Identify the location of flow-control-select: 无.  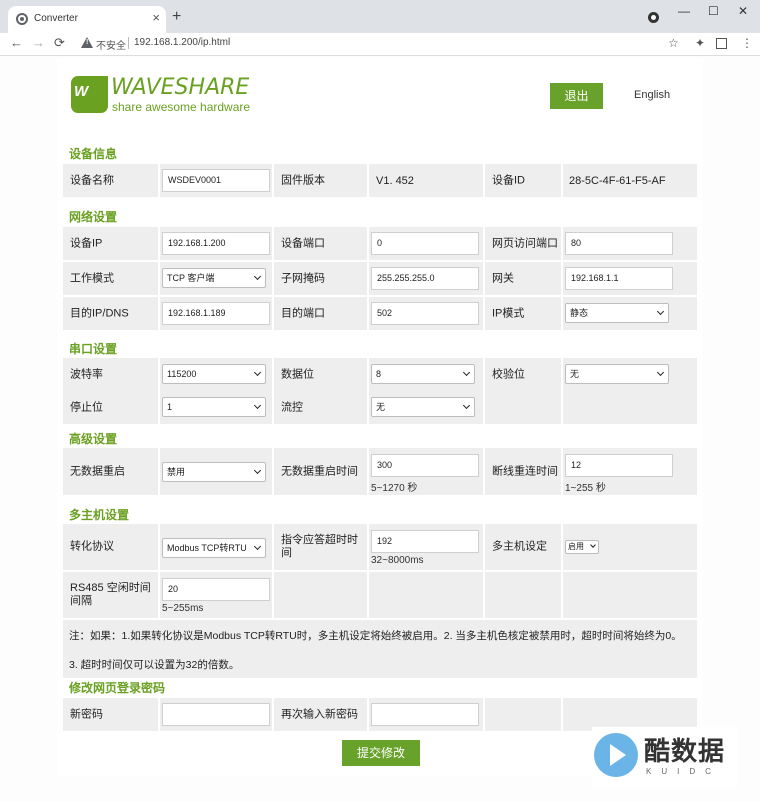
(423, 407).